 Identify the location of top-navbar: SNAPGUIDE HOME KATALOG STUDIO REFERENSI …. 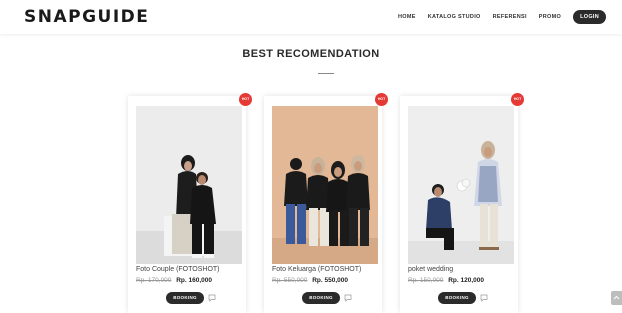
(311, 17).